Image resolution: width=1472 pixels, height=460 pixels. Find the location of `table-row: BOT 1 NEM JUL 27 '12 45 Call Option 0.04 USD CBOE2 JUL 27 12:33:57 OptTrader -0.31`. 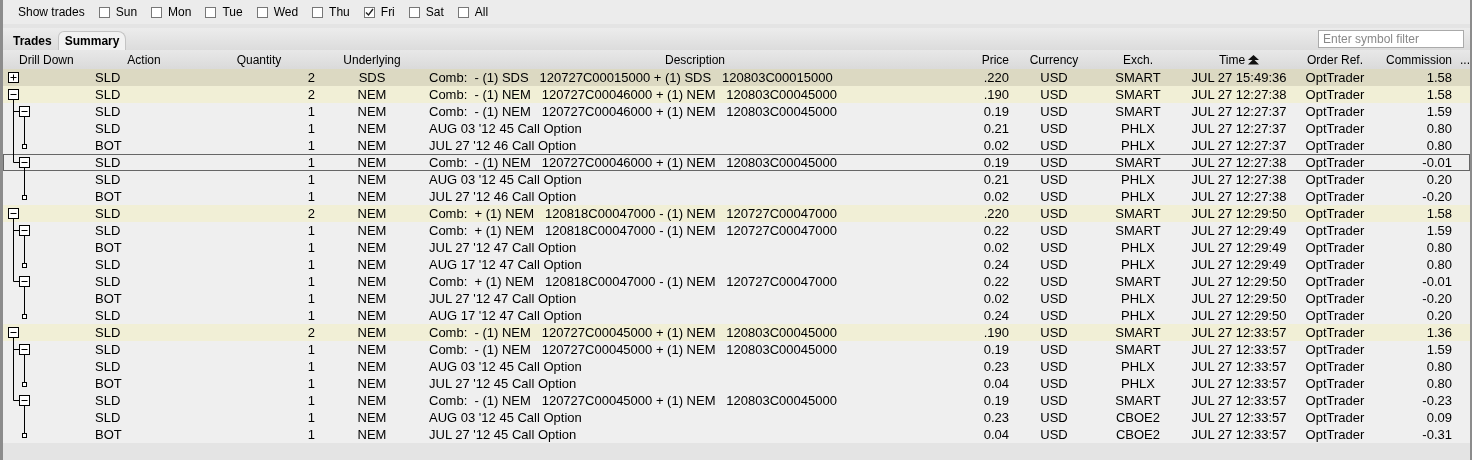

table-row: BOT 1 NEM JUL 27 '12 45 Call Option 0.04 USD CBOE2 JUL 27 12:33:57 OptTrader -0.31 is located at coordinates (736, 434).